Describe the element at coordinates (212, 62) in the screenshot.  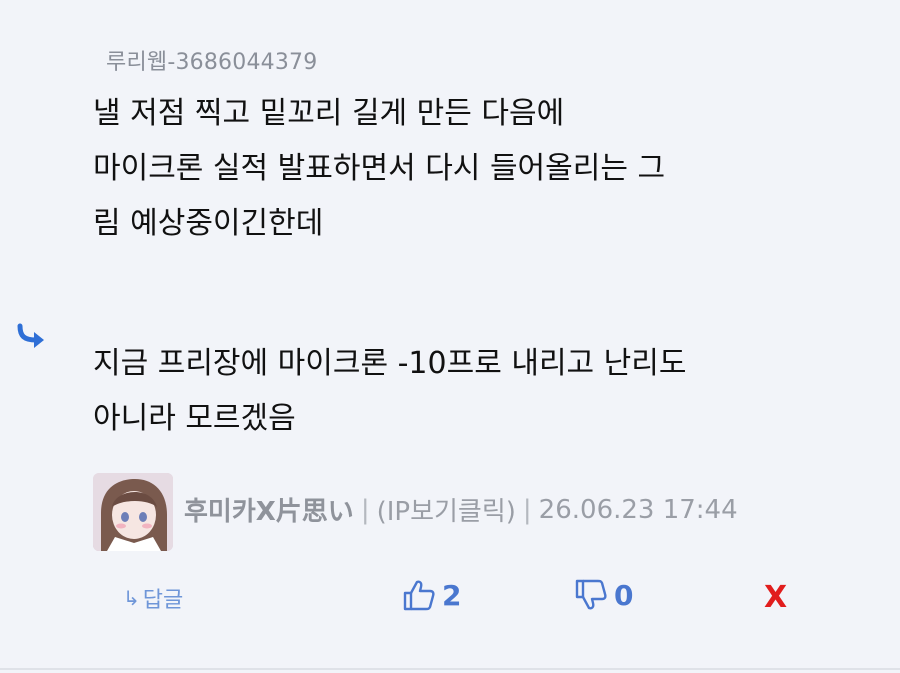
I see `quote-author: 루리웹-3686044379` at that location.